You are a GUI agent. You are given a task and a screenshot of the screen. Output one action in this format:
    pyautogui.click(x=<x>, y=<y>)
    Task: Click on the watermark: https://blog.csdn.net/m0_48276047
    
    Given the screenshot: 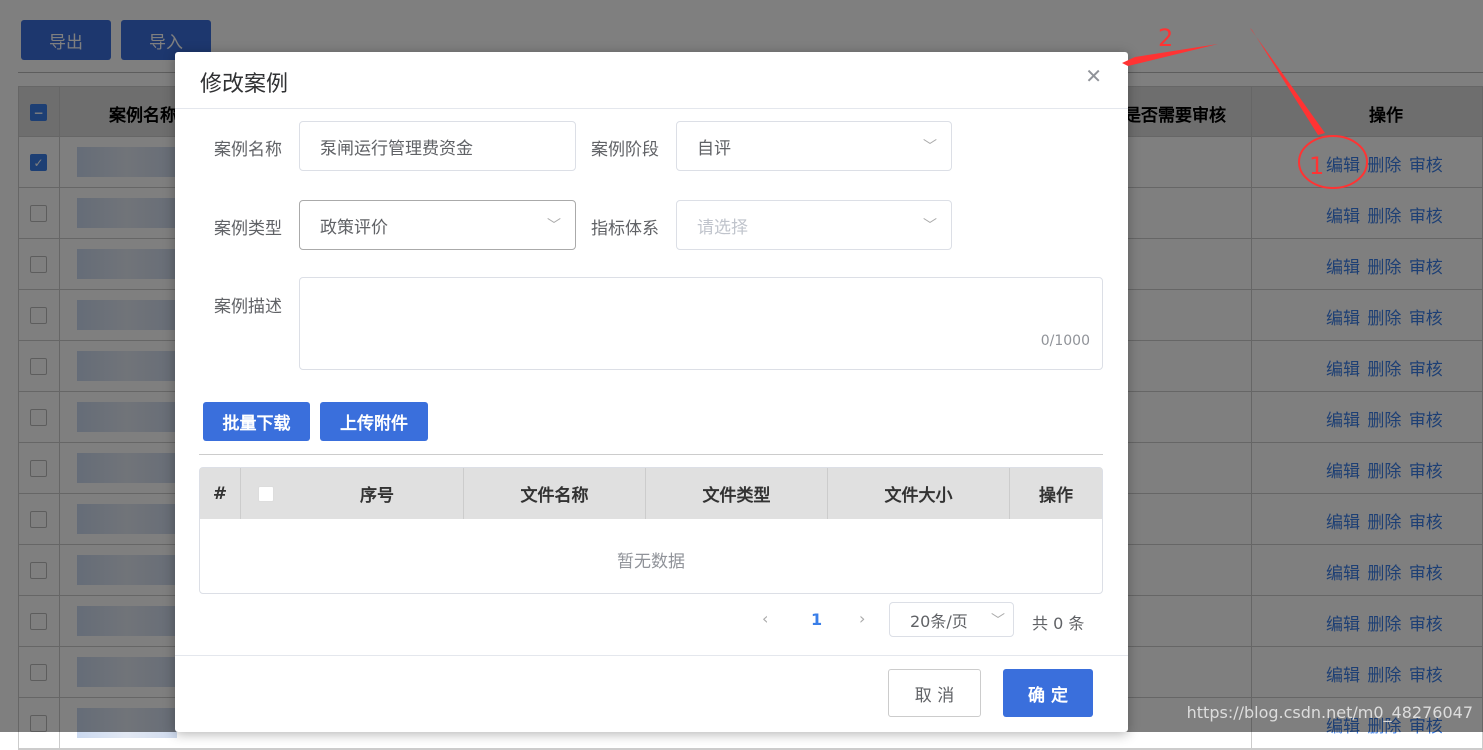 What is the action you would take?
    pyautogui.click(x=1329, y=712)
    